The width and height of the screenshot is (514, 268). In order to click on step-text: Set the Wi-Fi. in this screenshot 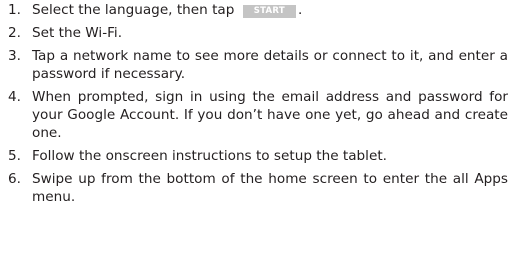, I will do `click(77, 32)`.